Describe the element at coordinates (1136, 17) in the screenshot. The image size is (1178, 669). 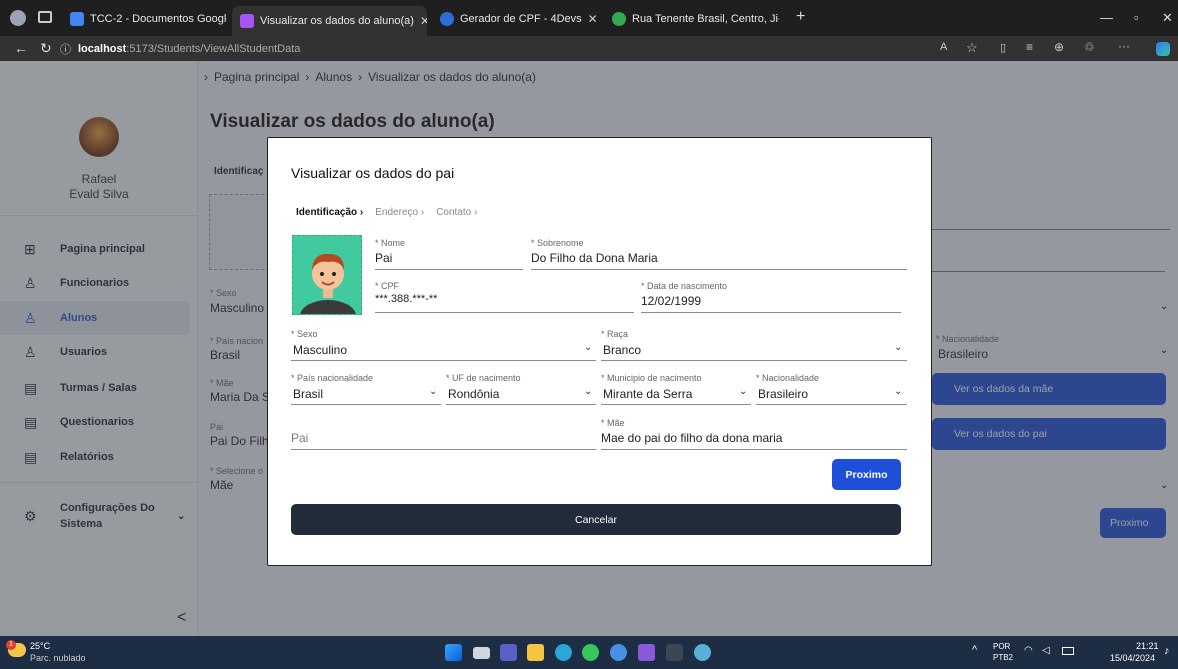
I see `restore-icon: ▫` at that location.